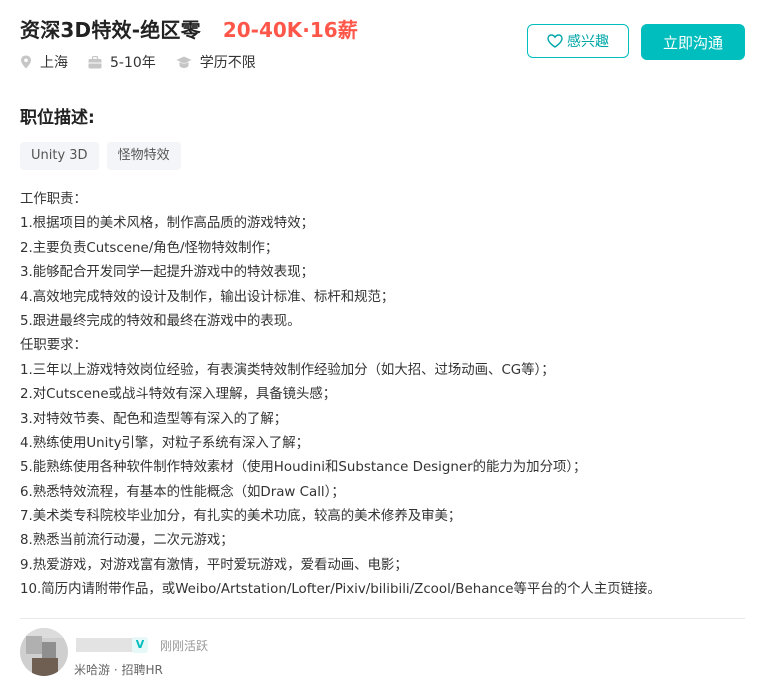 The image size is (769, 698). Describe the element at coordinates (149, 248) in the screenshot. I see `desc-line: 2.主要负责Cutscene/角色/怪物特效制作；` at that location.